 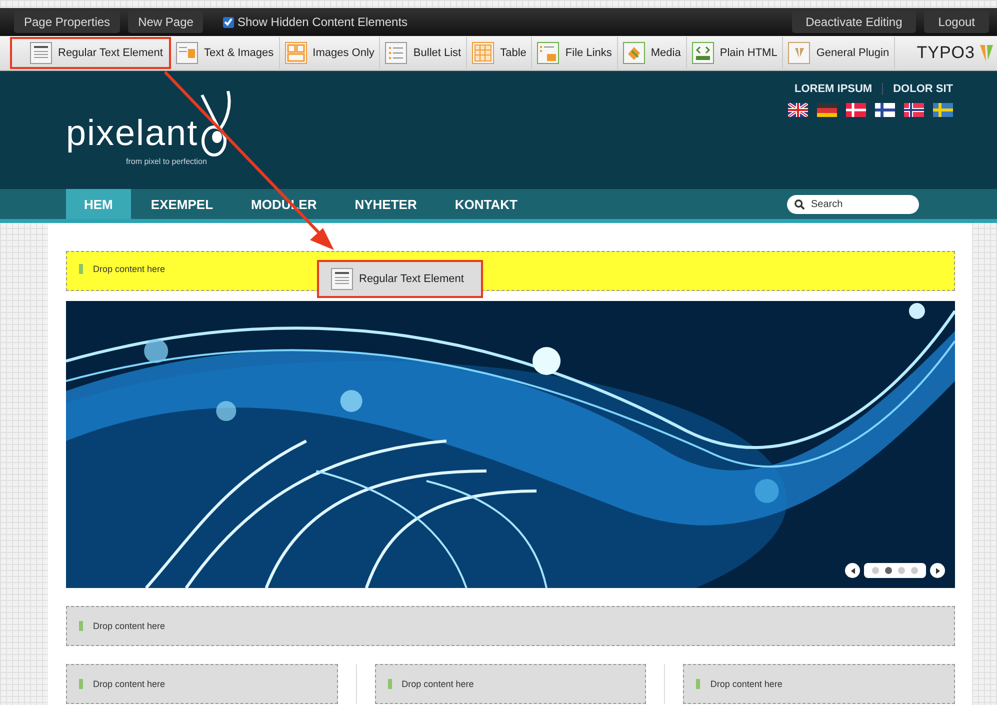 I want to click on site-logo: pixelant, so click(x=132, y=133).